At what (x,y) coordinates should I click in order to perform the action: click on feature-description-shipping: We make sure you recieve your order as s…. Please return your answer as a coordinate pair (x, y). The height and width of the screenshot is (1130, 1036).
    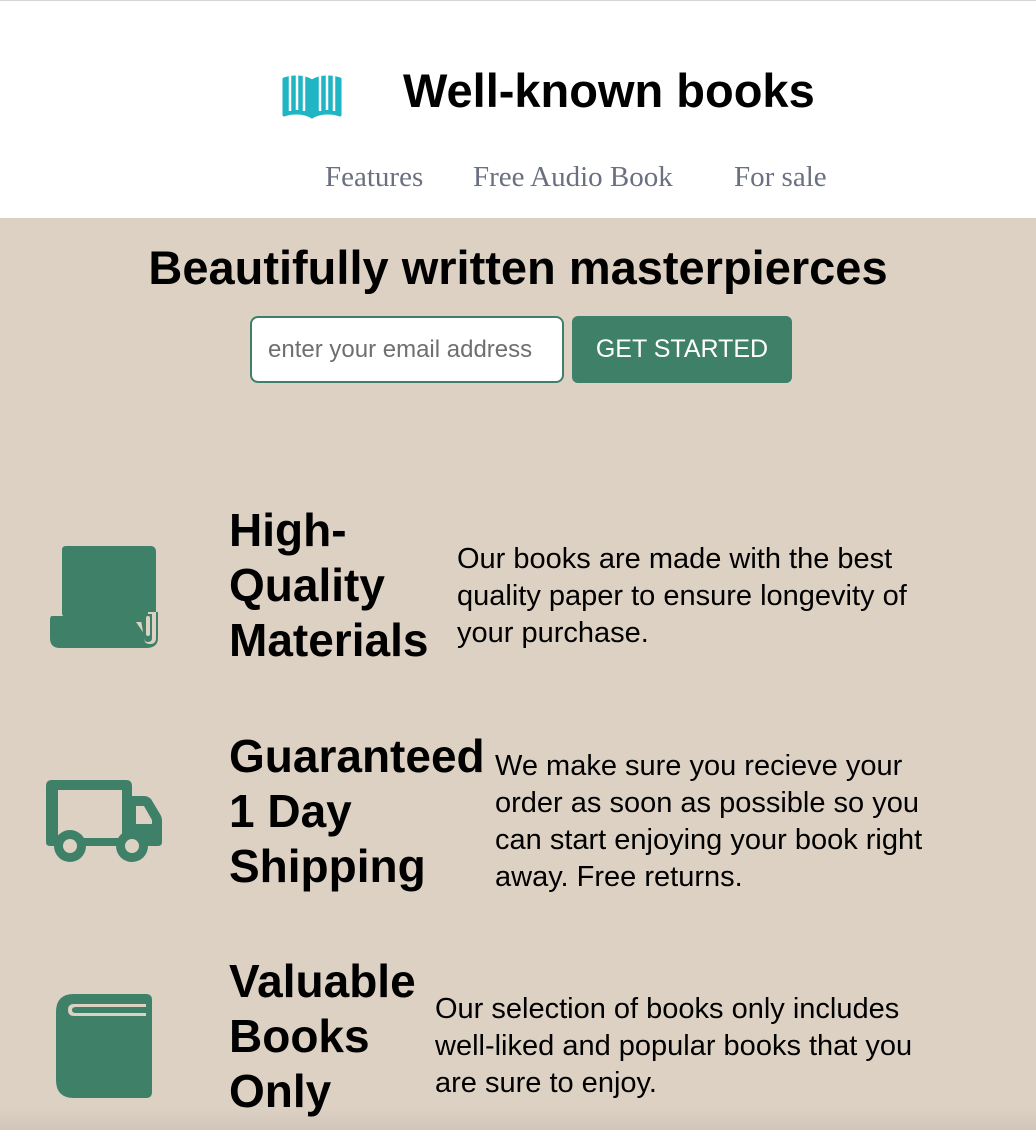
    Looking at the image, I should click on (709, 821).